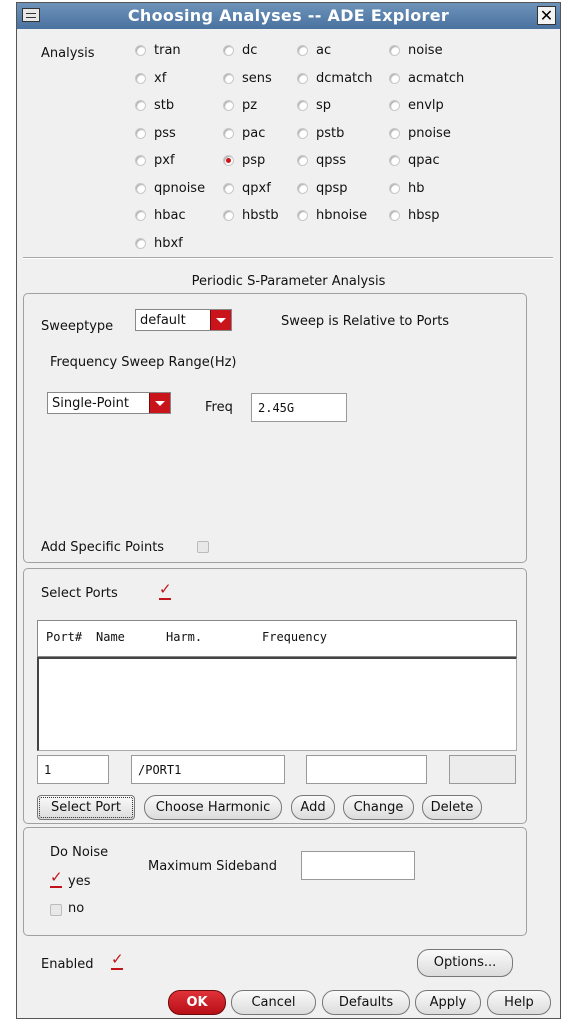  What do you see at coordinates (165, 590) in the screenshot?
I see `select-ports-checkbox` at bounding box center [165, 590].